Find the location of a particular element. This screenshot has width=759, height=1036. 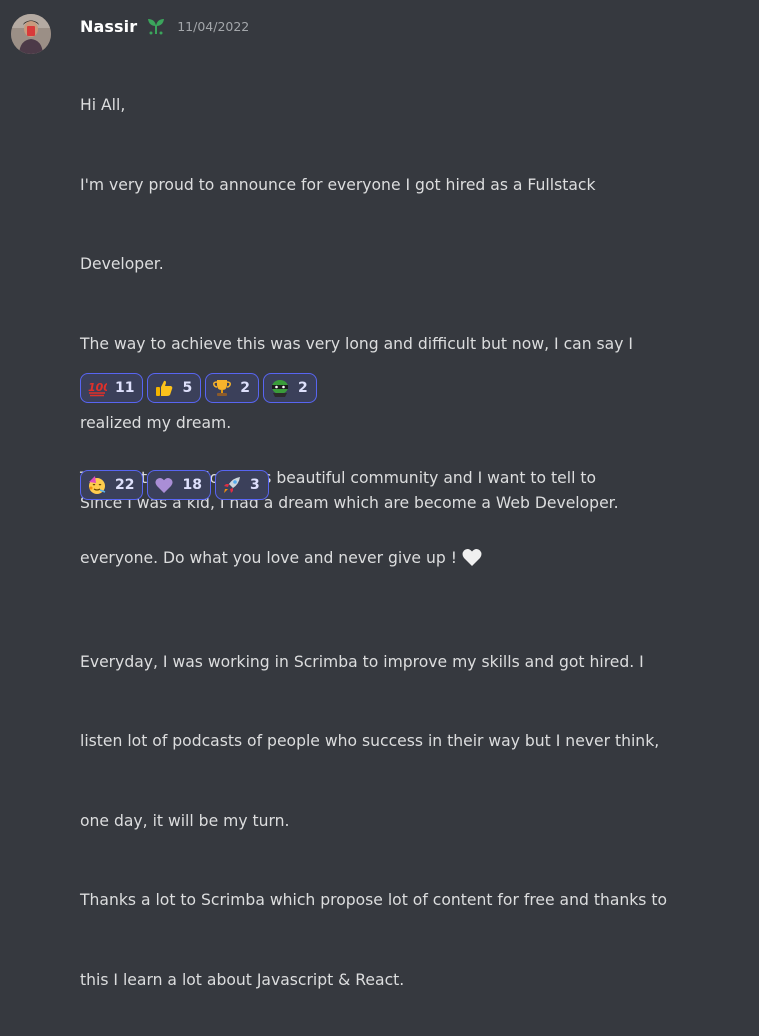

reaction-purple-heart: 18 is located at coordinates (179, 485).